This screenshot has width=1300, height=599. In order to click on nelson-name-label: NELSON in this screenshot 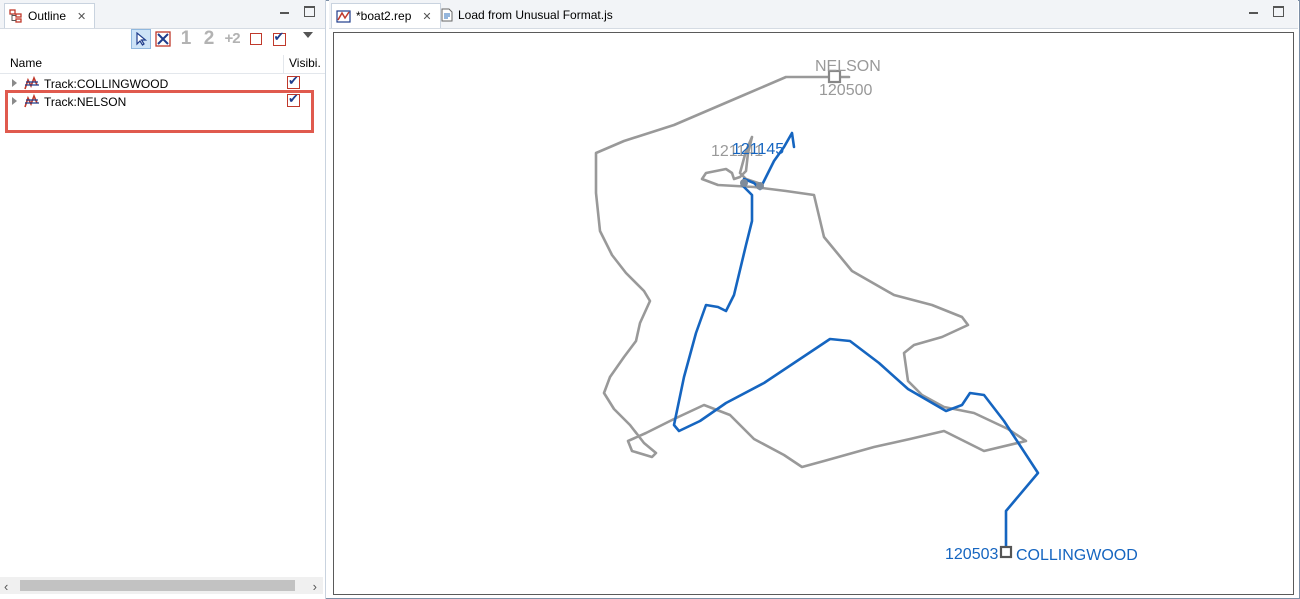, I will do `click(848, 66)`.